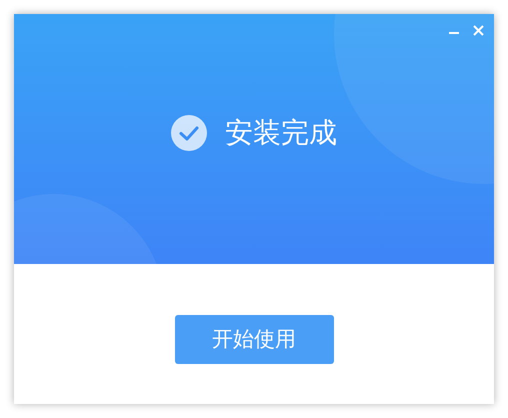 This screenshot has height=418, width=508. Describe the element at coordinates (254, 339) in the screenshot. I see `start-button: 开始使用` at that location.